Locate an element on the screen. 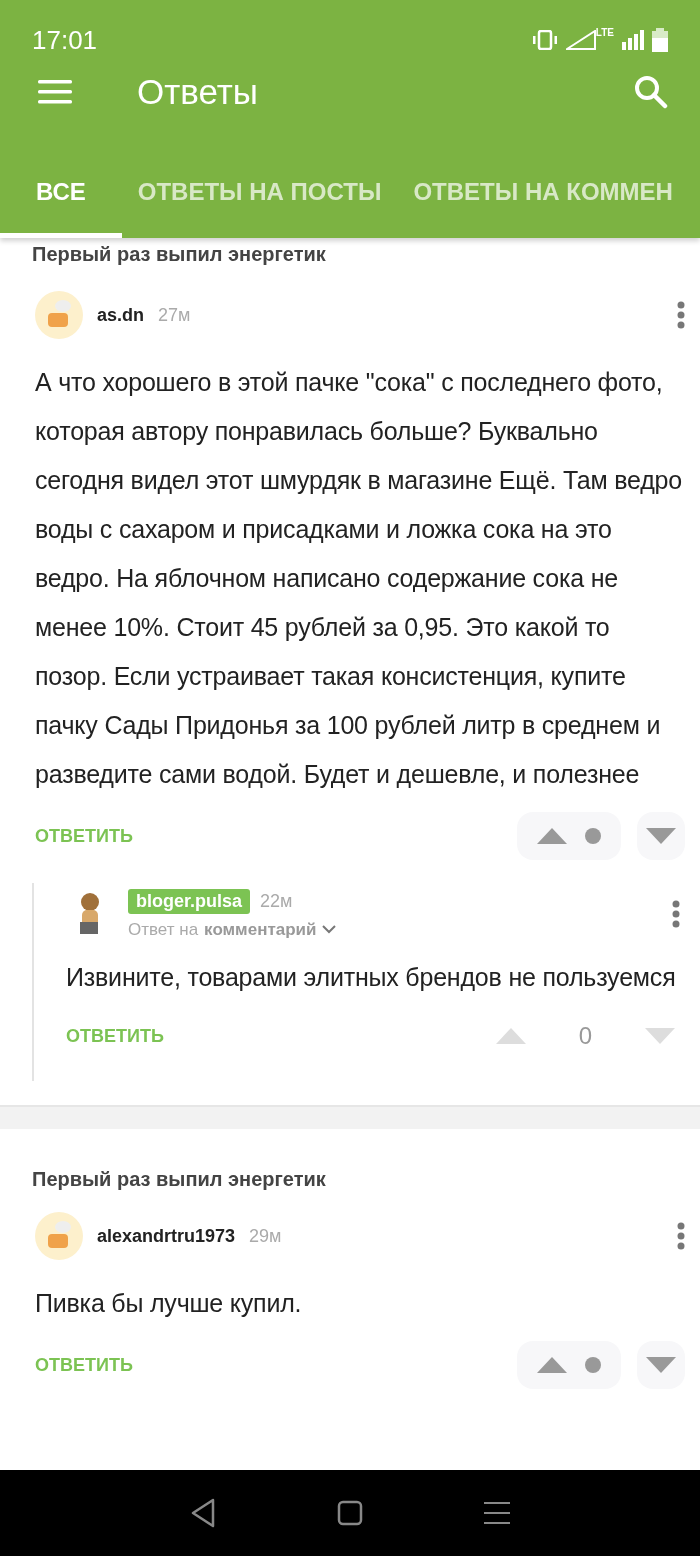 This screenshot has height=1556, width=700. comment-text: Извините, товарами элитных брендов не пользуемся is located at coordinates (371, 977).